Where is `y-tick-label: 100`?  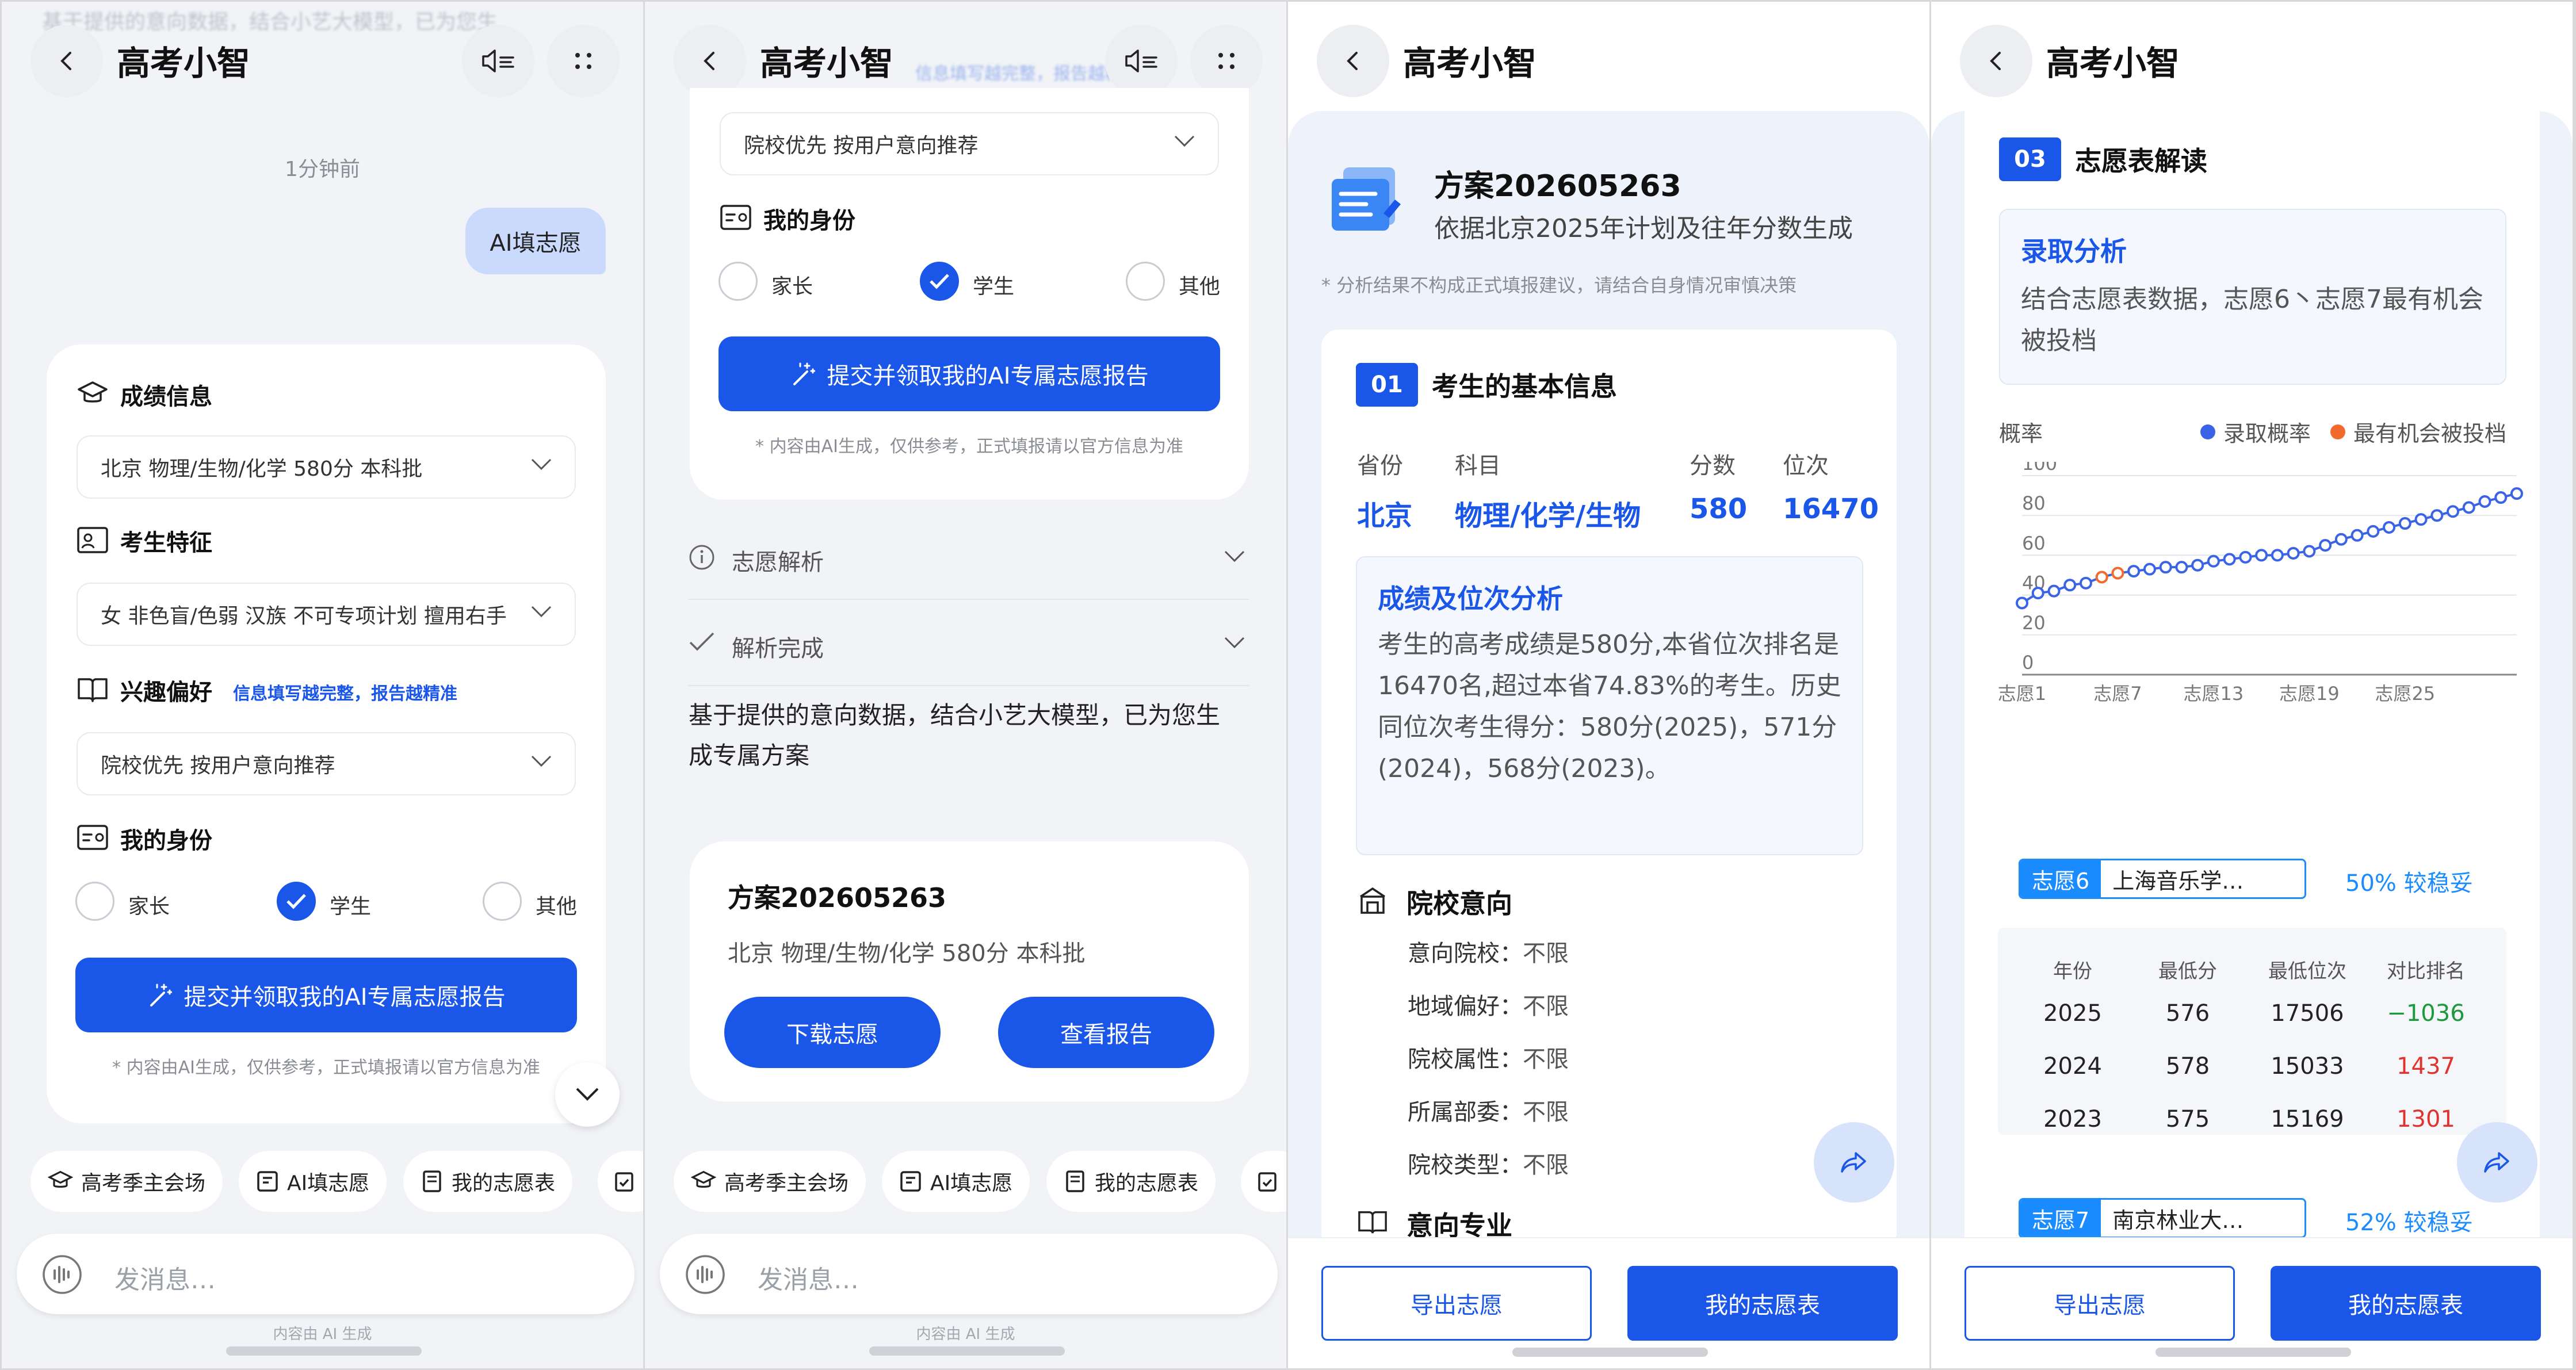
y-tick-label: 100 is located at coordinates (2039, 468).